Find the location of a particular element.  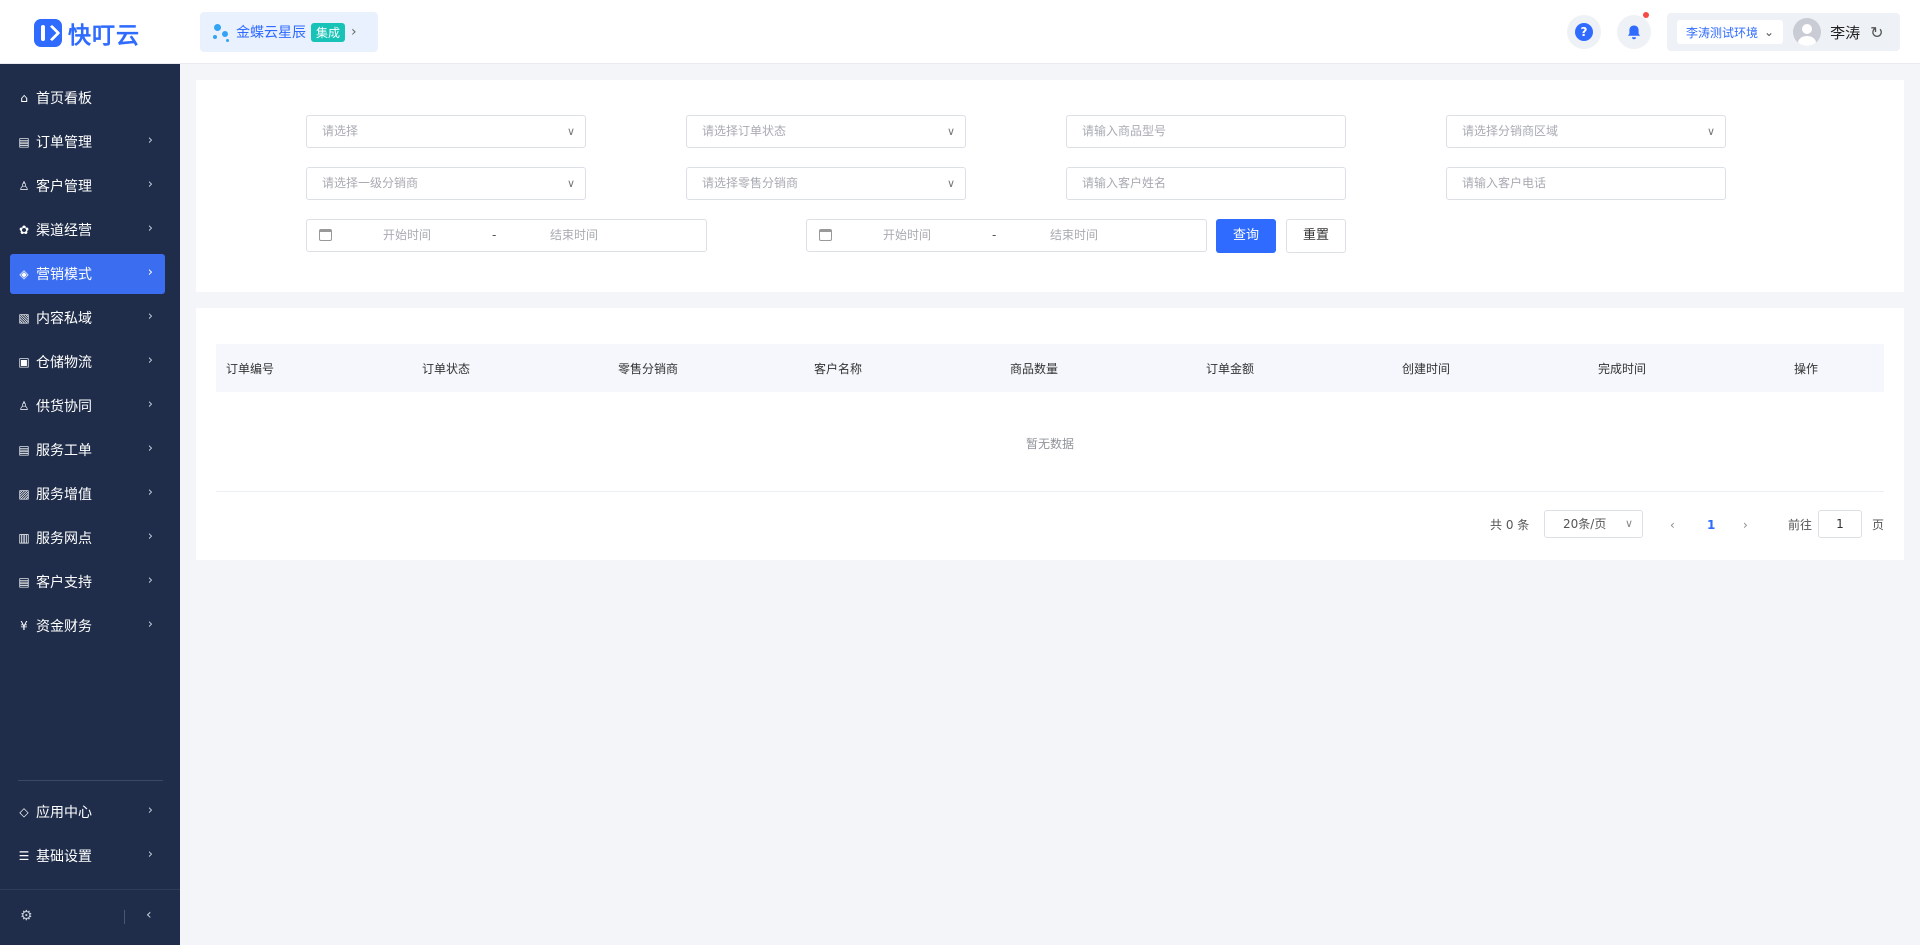

sidebar-item-orders: ▤ 订单管理 › is located at coordinates (87, 142).